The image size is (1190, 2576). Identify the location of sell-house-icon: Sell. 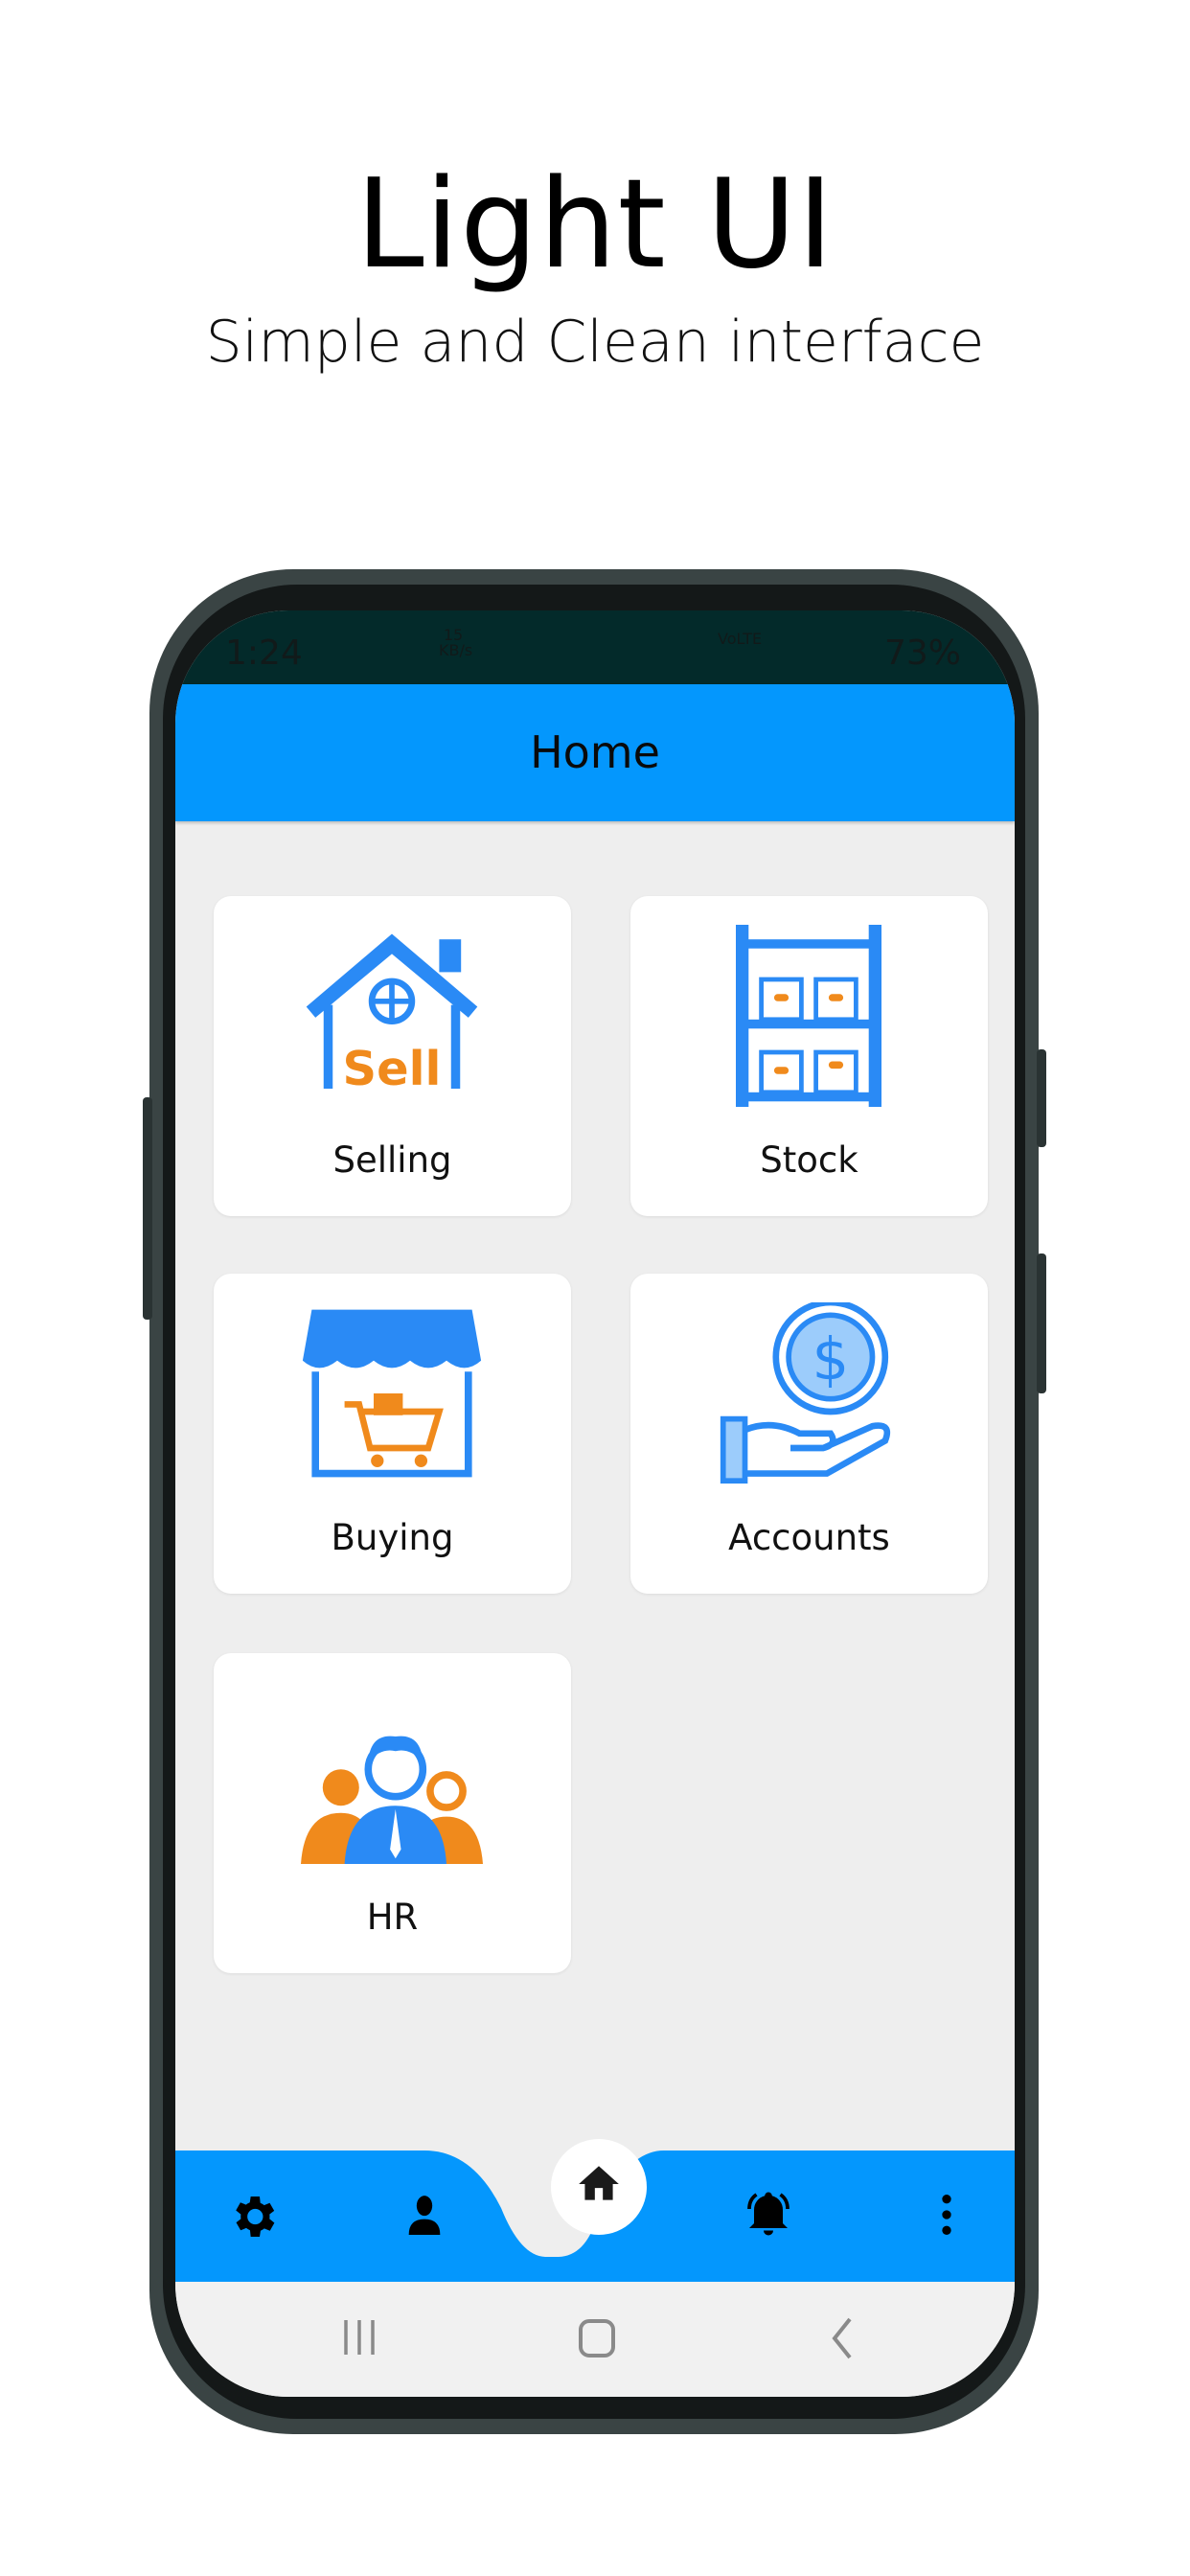
(392, 1015).